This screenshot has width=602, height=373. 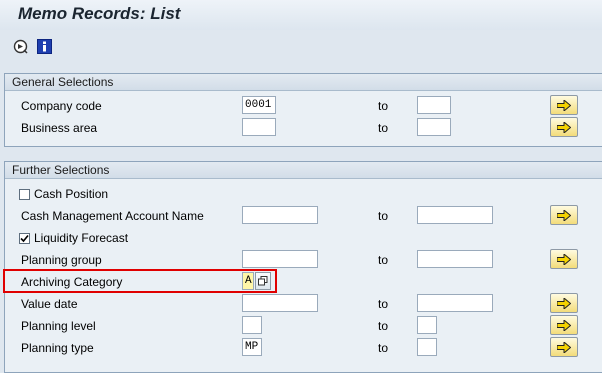 I want to click on cash-mgmt-account-label: Cash Management Account Name, so click(x=112, y=216).